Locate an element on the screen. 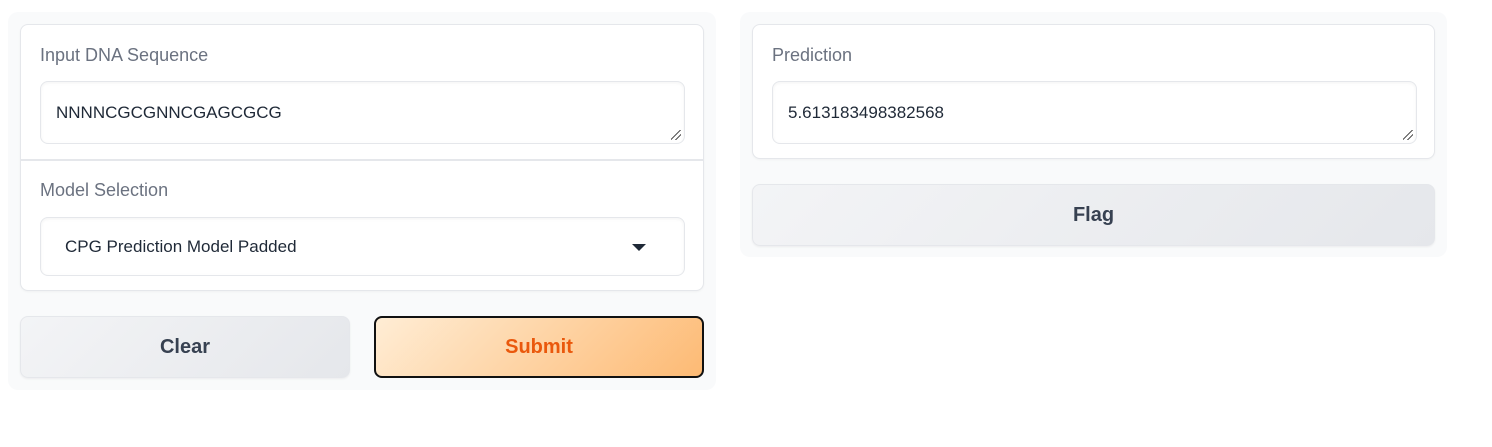 The width and height of the screenshot is (1492, 447). dna-sequence-label: Input DNA Sequence is located at coordinates (124, 55).